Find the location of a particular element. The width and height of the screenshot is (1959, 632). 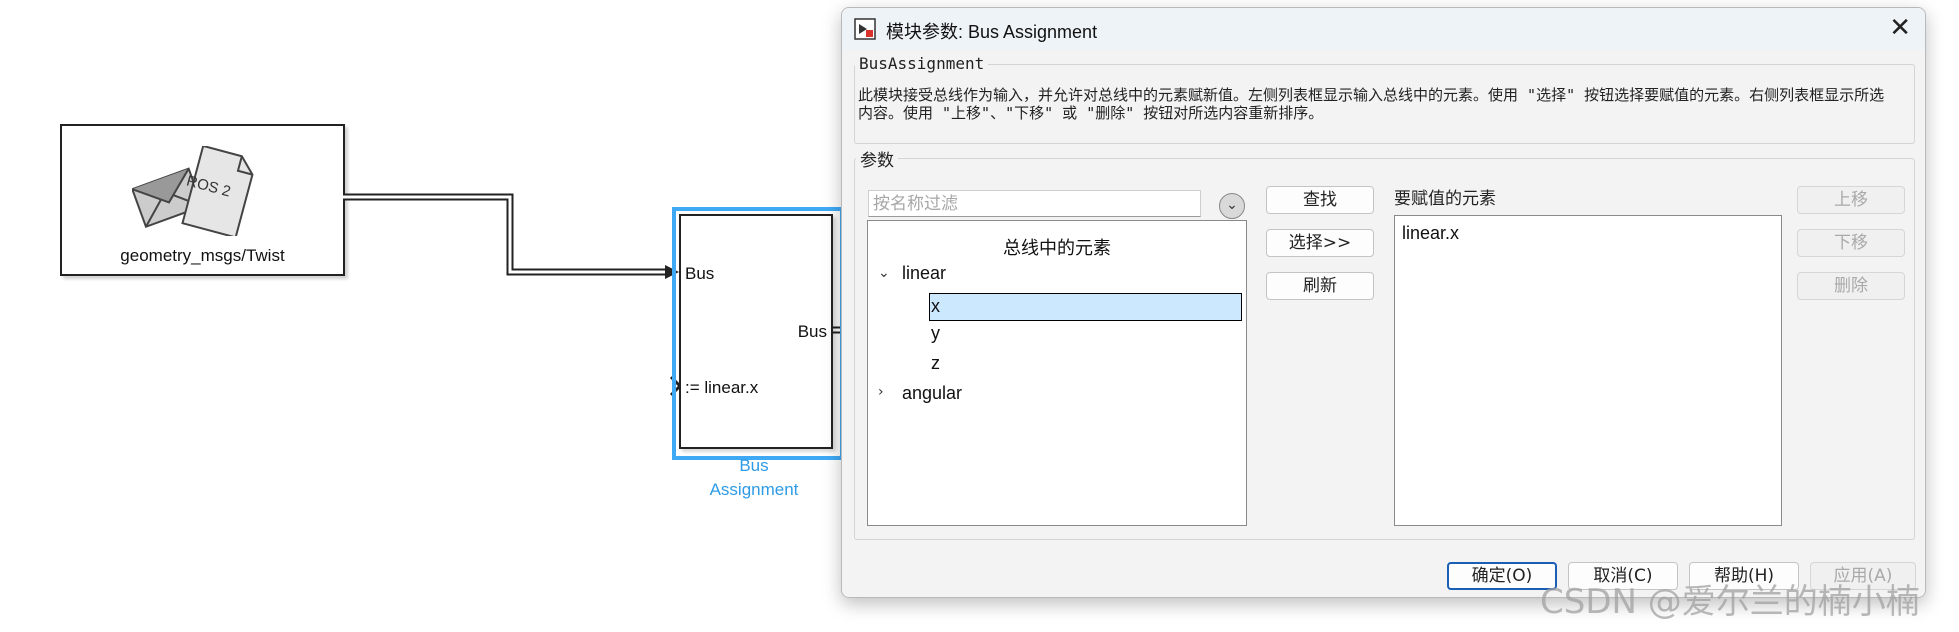

refresh-button: 刷新 is located at coordinates (1320, 286).